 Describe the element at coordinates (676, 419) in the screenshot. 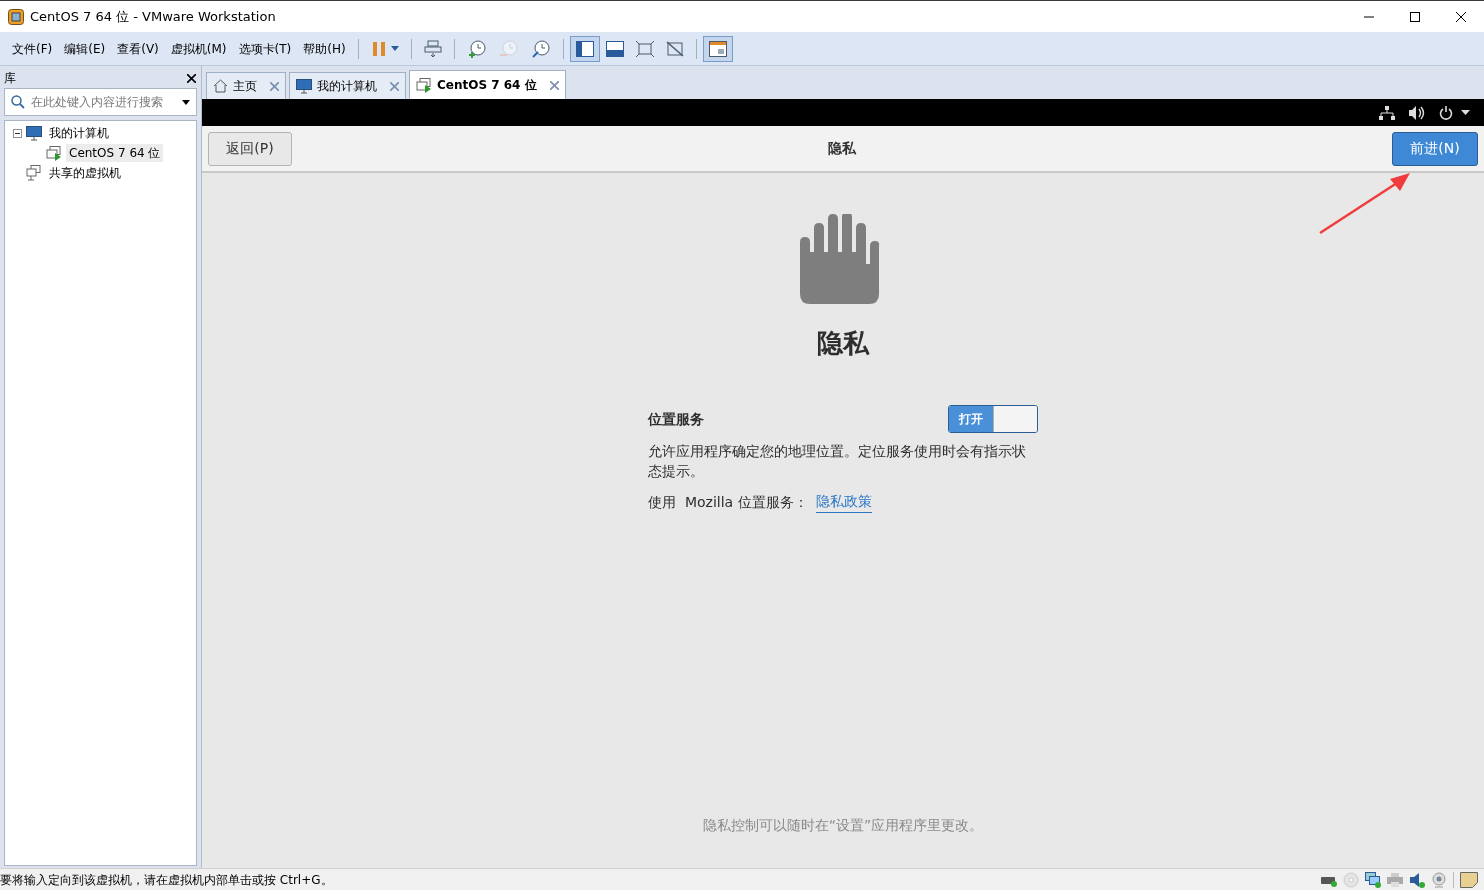

I see `setting-label: 位置服务` at that location.